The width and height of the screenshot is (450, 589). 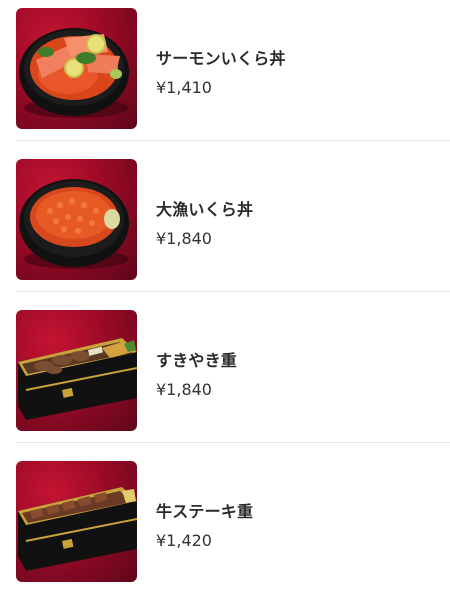 I want to click on beef-steak-box-icon, so click(x=77, y=529).